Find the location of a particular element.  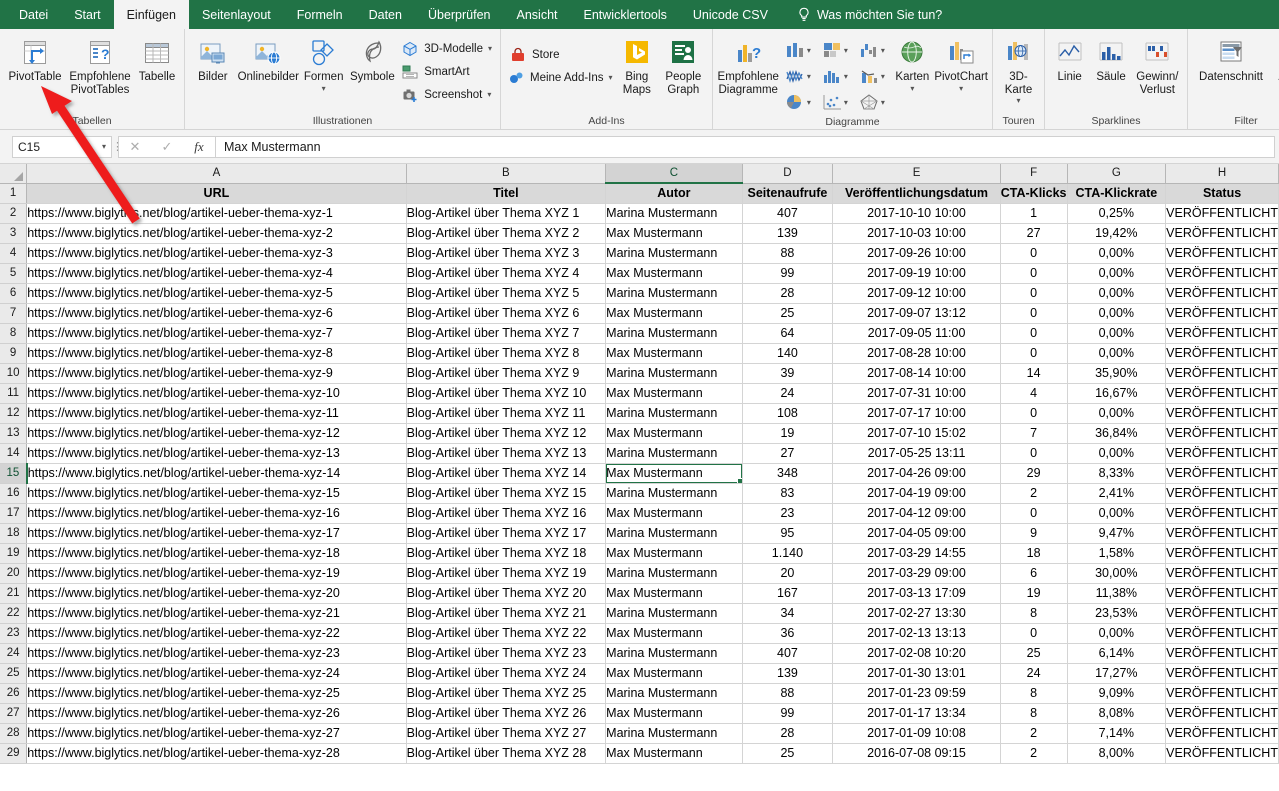

column-header-e: E is located at coordinates (916, 174).